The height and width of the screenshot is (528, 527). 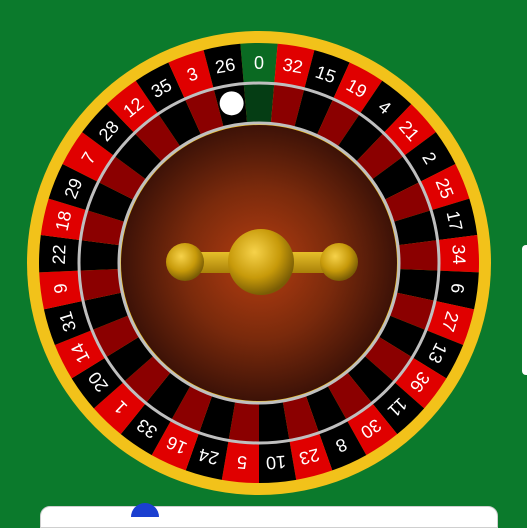 I want to click on panel-indicator, so click(x=145, y=510).